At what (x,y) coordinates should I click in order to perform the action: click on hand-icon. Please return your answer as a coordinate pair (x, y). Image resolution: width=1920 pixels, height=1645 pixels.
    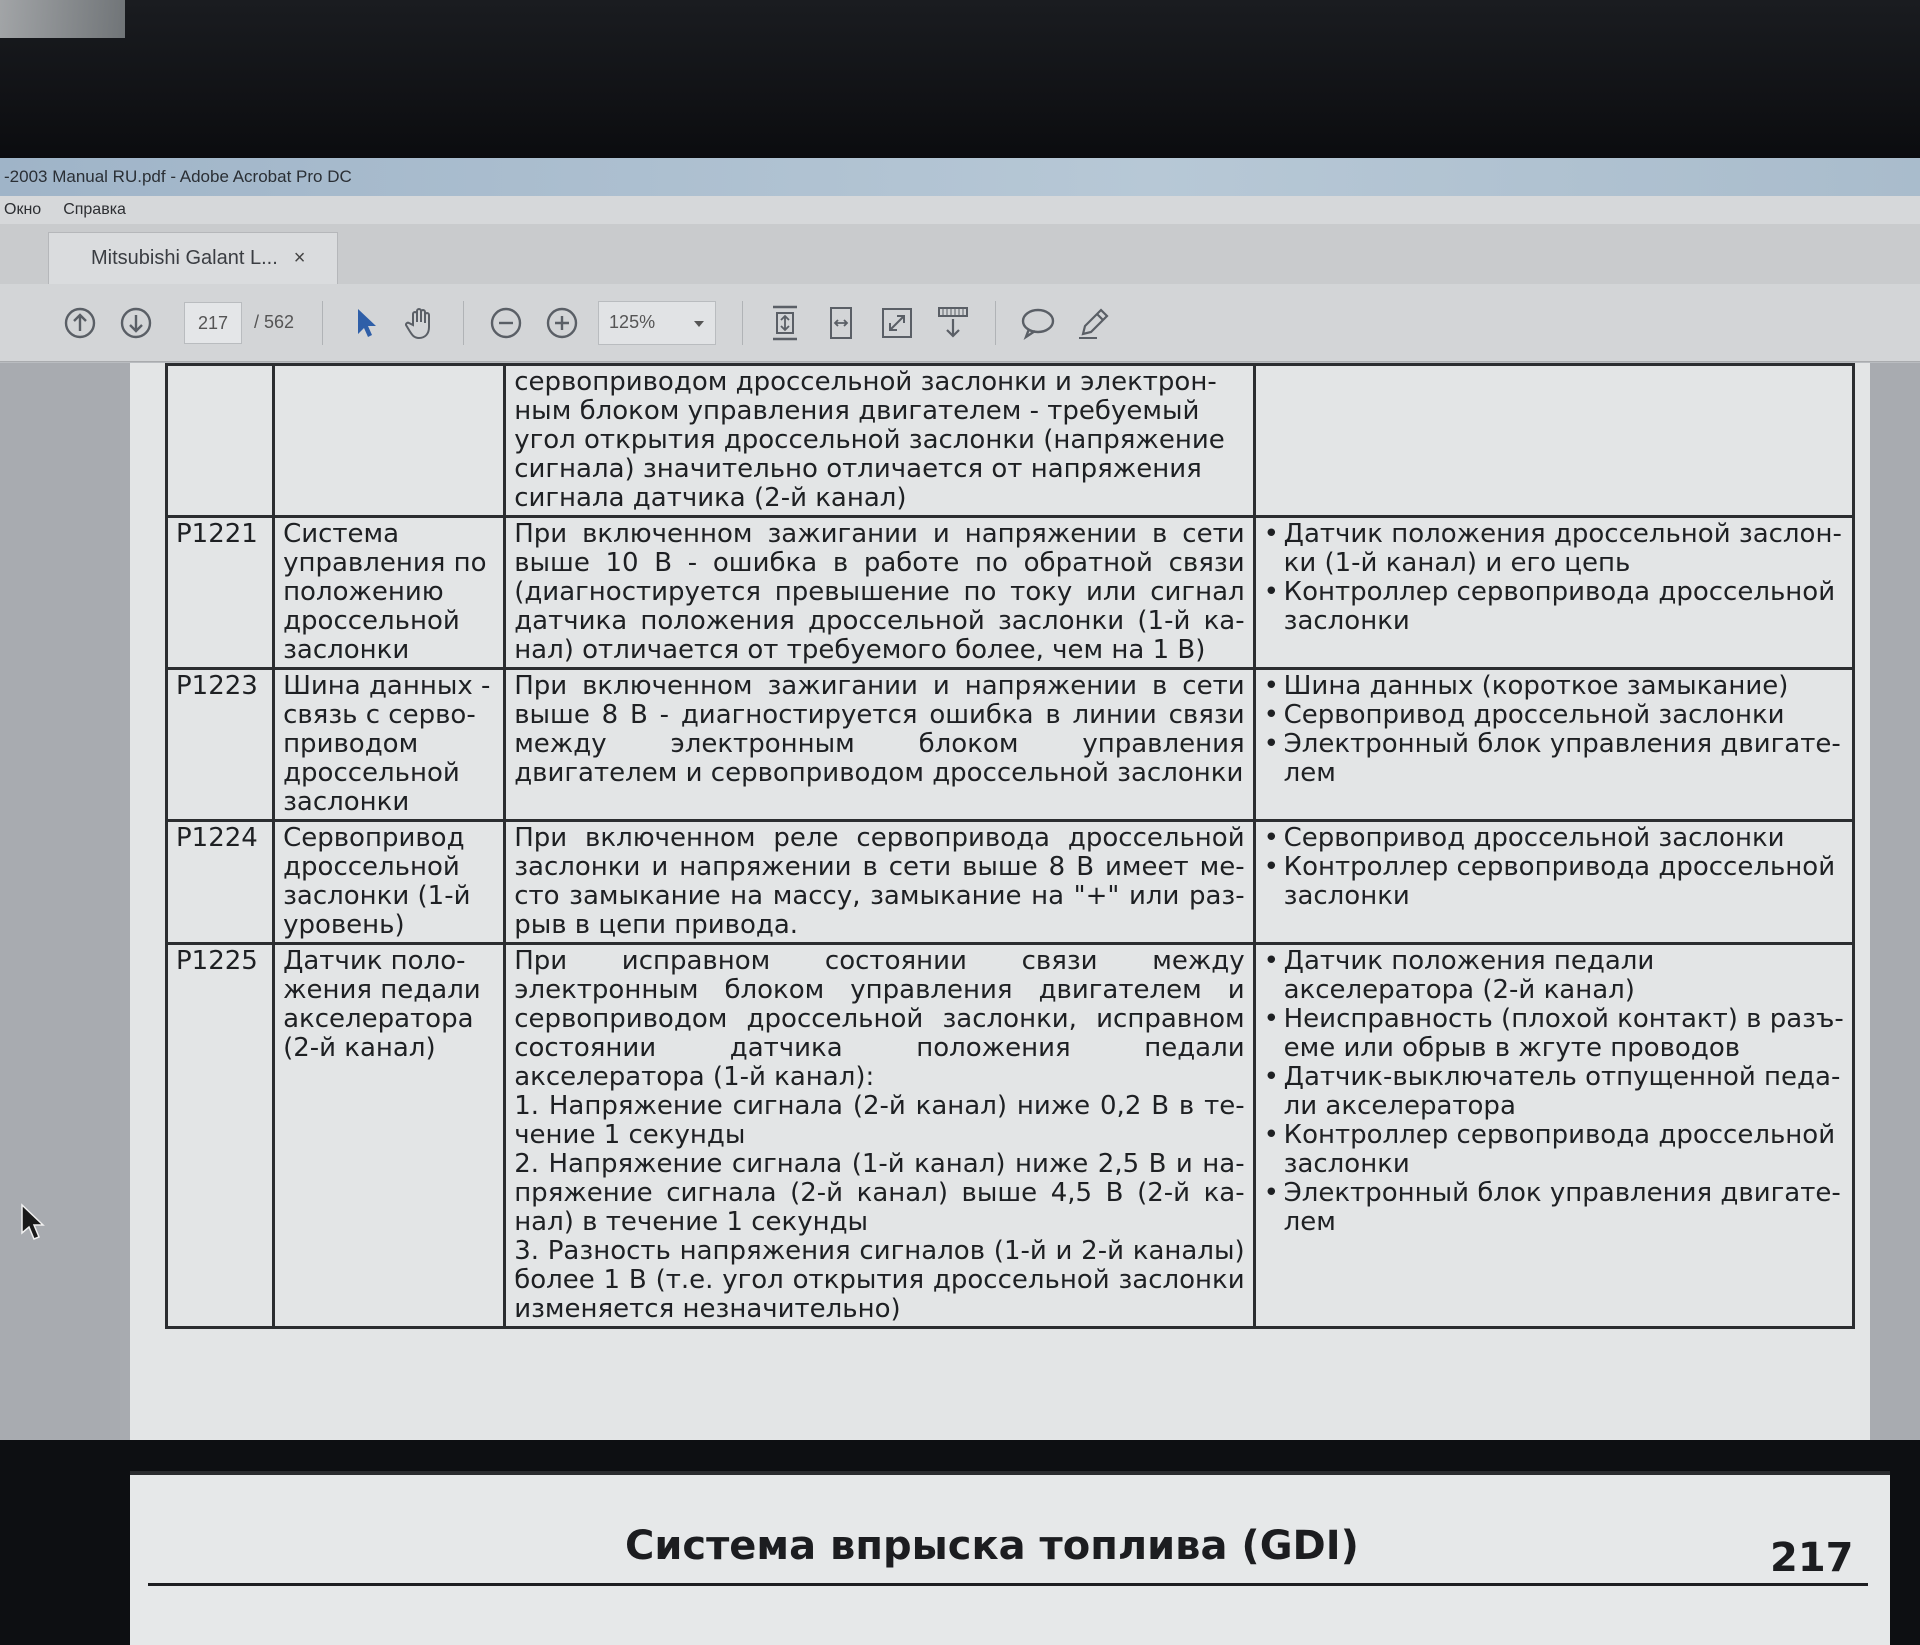
    Looking at the image, I should click on (421, 323).